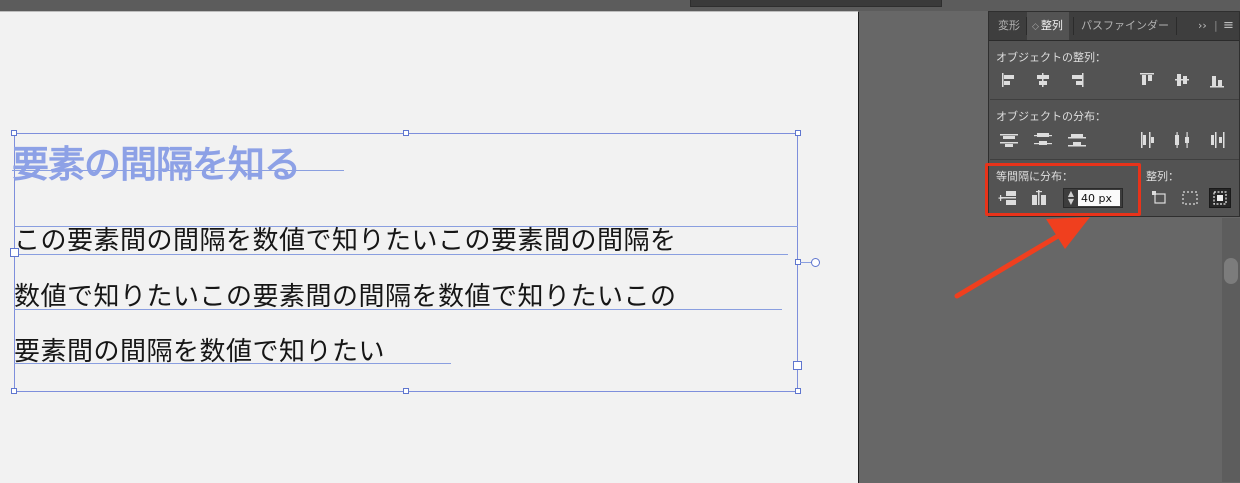 Image resolution: width=1240 pixels, height=483 pixels. I want to click on align-to-key-object-icon, so click(1220, 198).